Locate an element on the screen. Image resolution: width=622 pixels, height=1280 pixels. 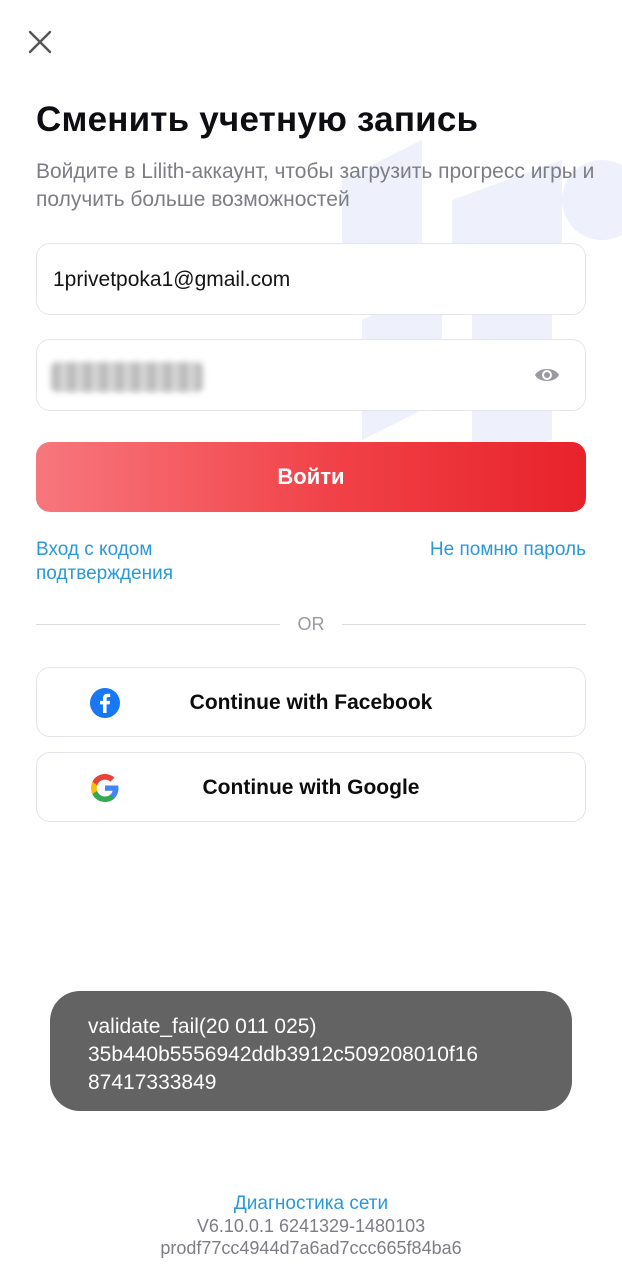
code-login-link: Вход с кодом подтверждения is located at coordinates (131, 562).